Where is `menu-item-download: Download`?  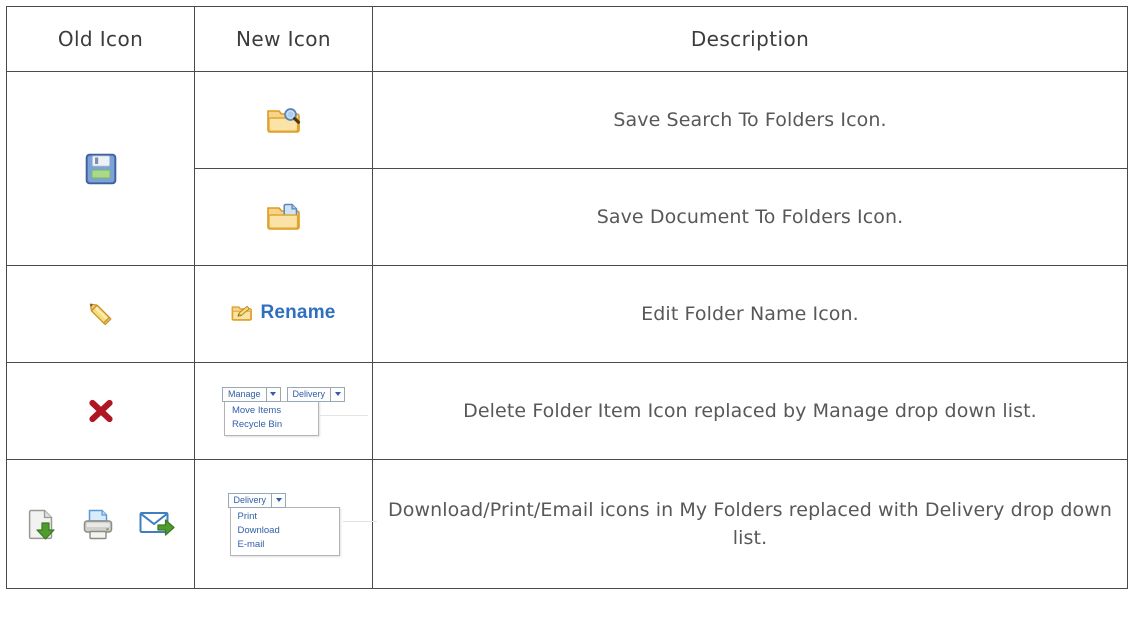 menu-item-download: Download is located at coordinates (285, 531).